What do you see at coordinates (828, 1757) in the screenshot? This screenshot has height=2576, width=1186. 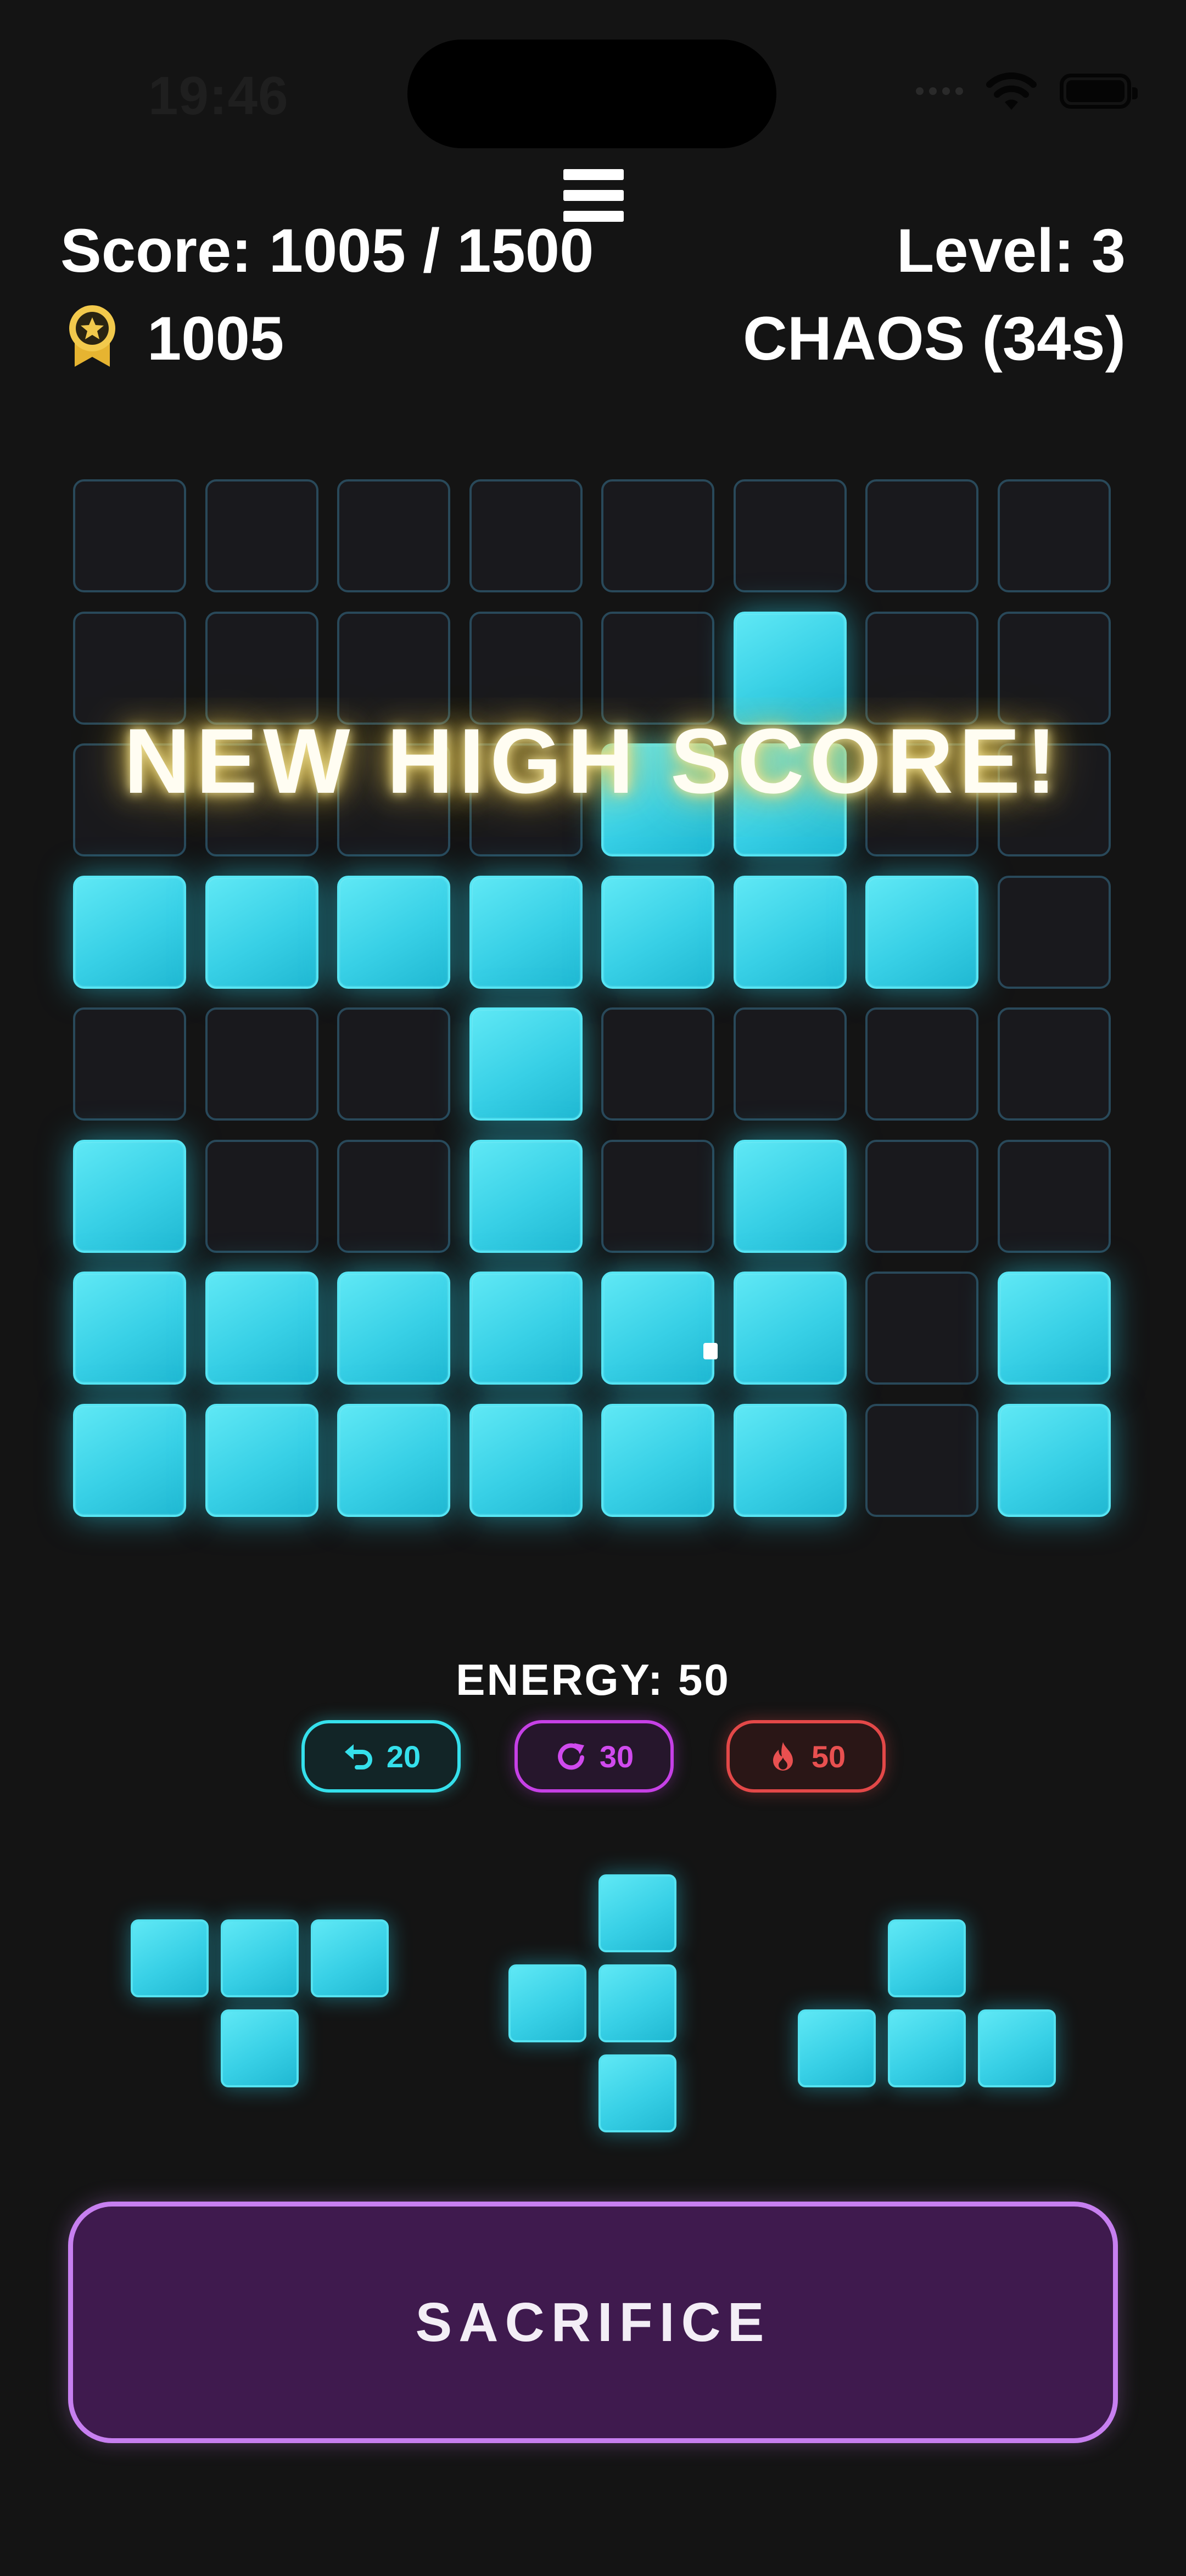 I see `fire-cost: 50` at bounding box center [828, 1757].